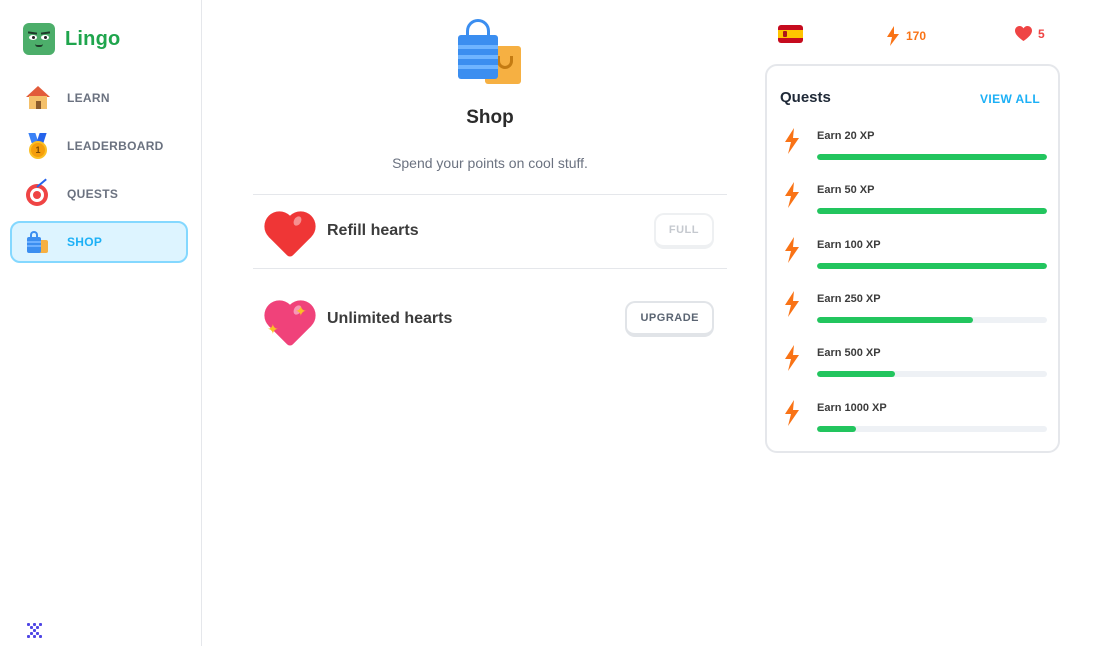 Image resolution: width=1108 pixels, height=646 pixels. Describe the element at coordinates (290, 324) in the screenshot. I see `sparkling-heart-icon: ✦ ✦` at that location.